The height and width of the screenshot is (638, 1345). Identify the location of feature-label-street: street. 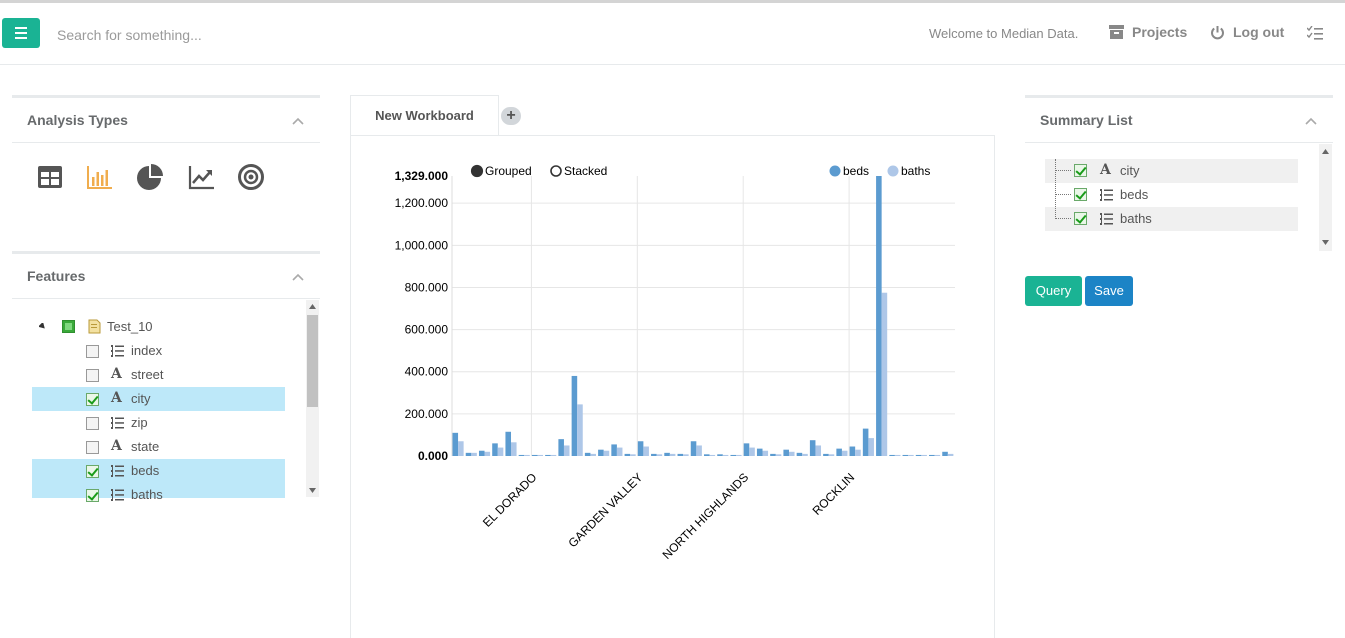
(147, 374).